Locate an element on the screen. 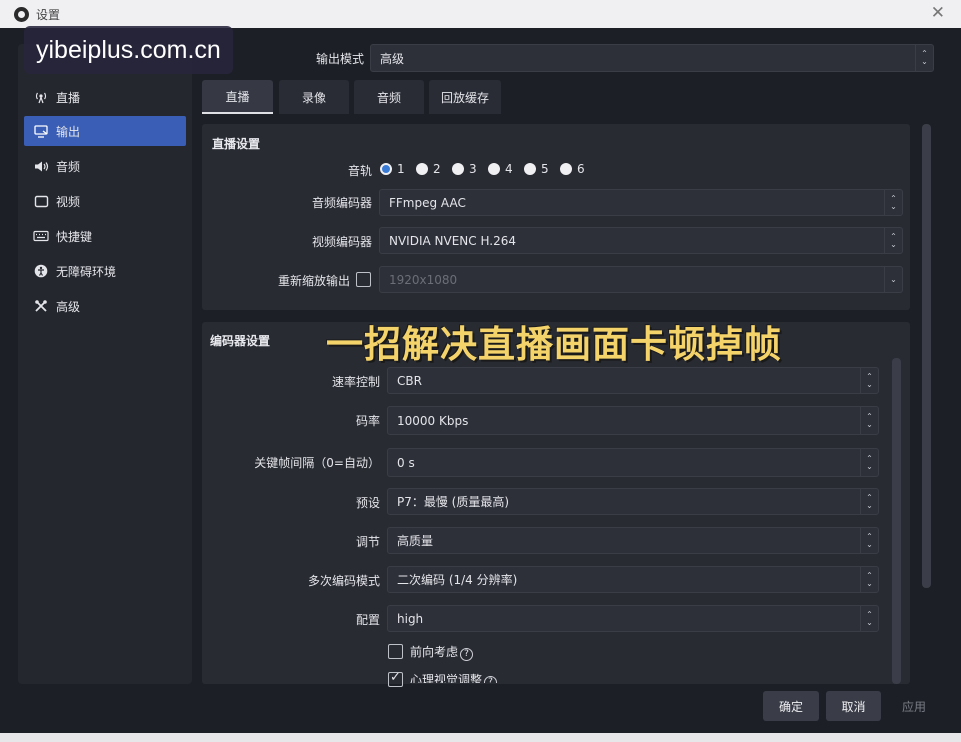 The width and height of the screenshot is (961, 742). sidebar-item-label: 快捷键 is located at coordinates (74, 236).